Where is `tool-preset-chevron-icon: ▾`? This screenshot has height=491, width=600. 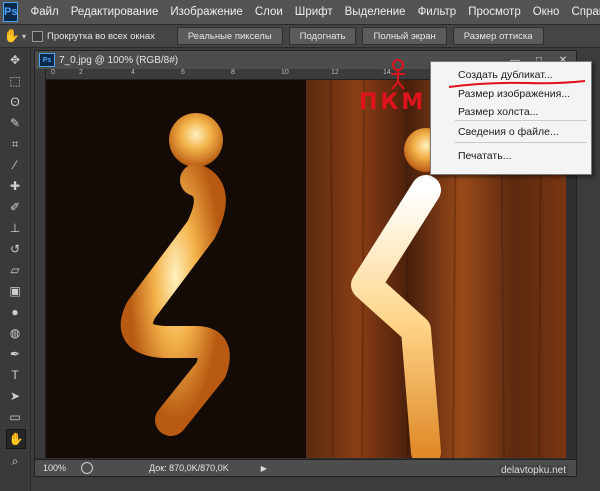 tool-preset-chevron-icon: ▾ is located at coordinates (24, 36).